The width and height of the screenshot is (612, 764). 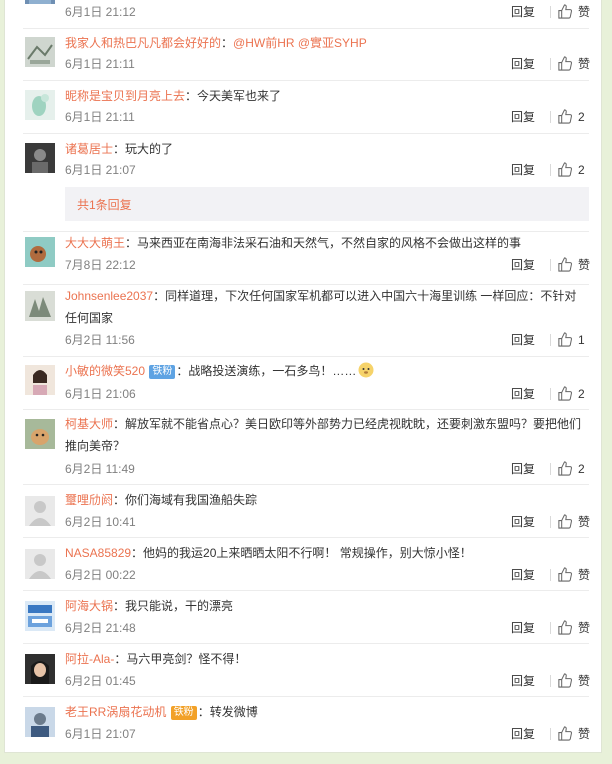 What do you see at coordinates (323, 243) in the screenshot?
I see `comment-body: ：马来西亚在南海非法采石油和天然气，不然自家的风格不会做出这样的事` at bounding box center [323, 243].